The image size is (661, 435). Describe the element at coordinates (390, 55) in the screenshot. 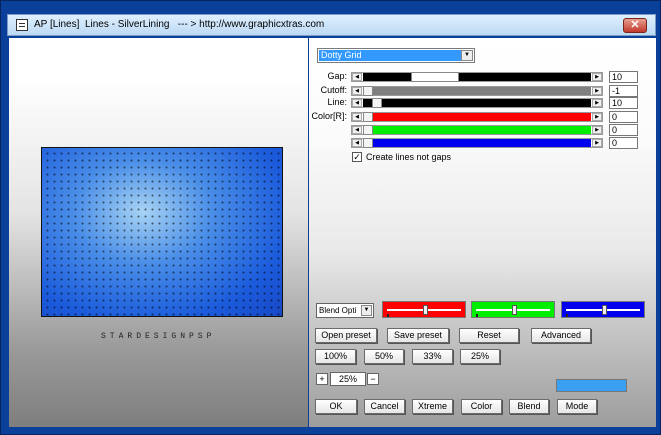

I see `preset-dropdown-value: Dotty Grid` at that location.